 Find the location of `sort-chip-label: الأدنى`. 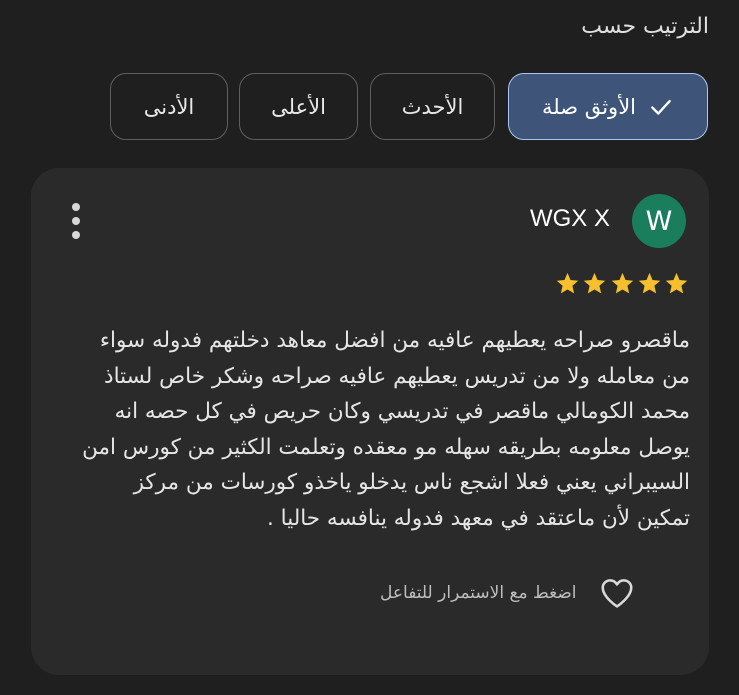

sort-chip-label: الأدنى is located at coordinates (169, 106).